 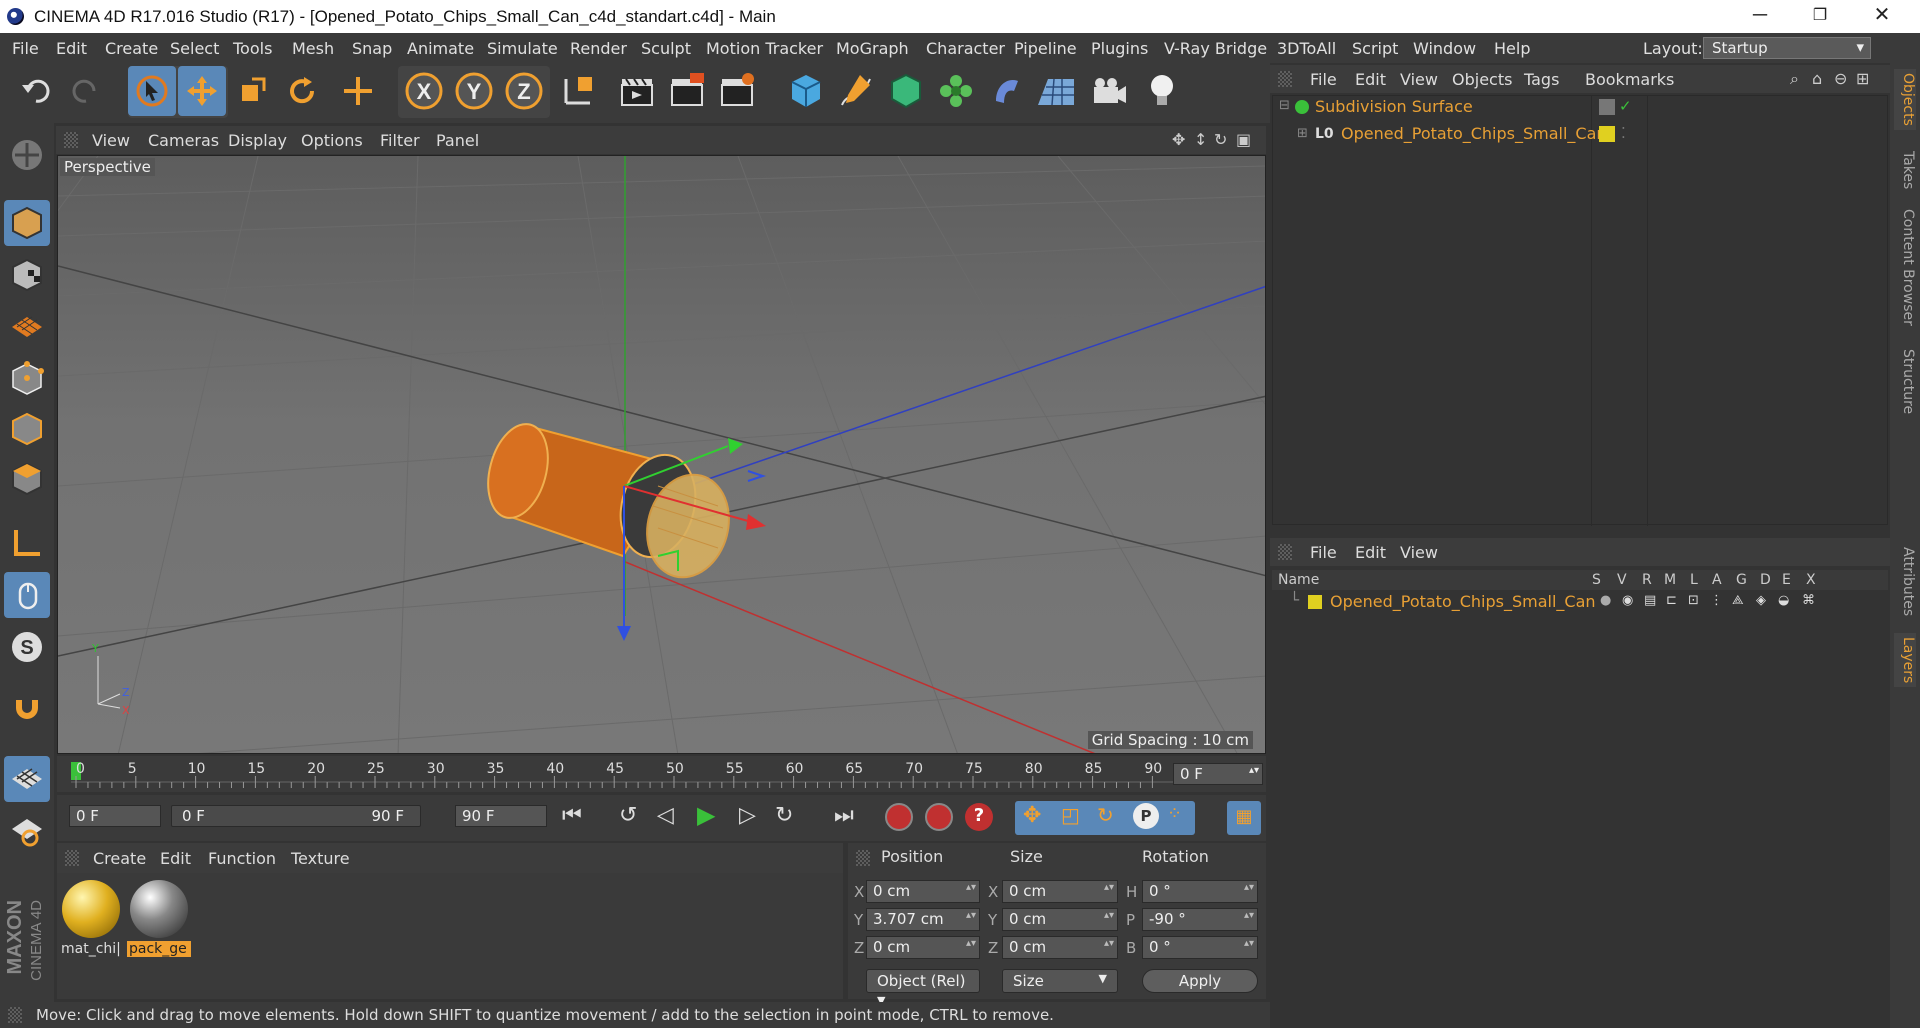 What do you see at coordinates (257, 140) in the screenshot?
I see `viewport-menu-display: Display` at bounding box center [257, 140].